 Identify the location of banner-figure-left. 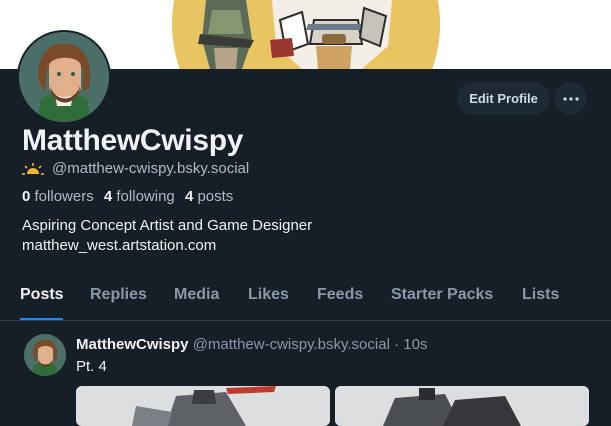
(226, 34).